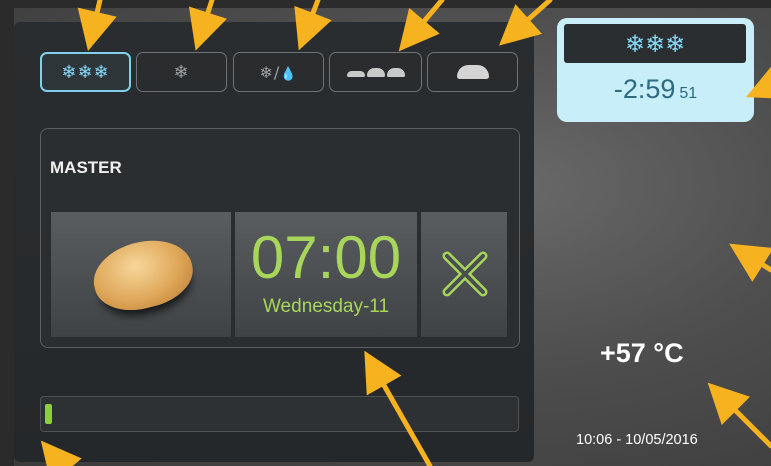 The height and width of the screenshot is (466, 771). Describe the element at coordinates (739, 415) in the screenshot. I see `arrow-temperature` at that location.